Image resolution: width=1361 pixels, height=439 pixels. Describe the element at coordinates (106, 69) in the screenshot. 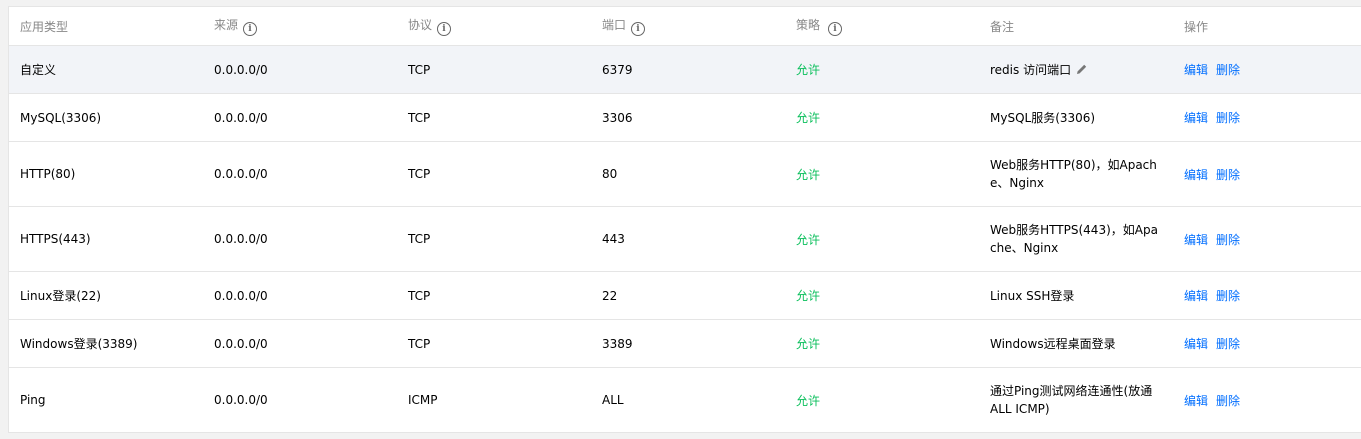

I see `cell-app-type: 自定义` at that location.